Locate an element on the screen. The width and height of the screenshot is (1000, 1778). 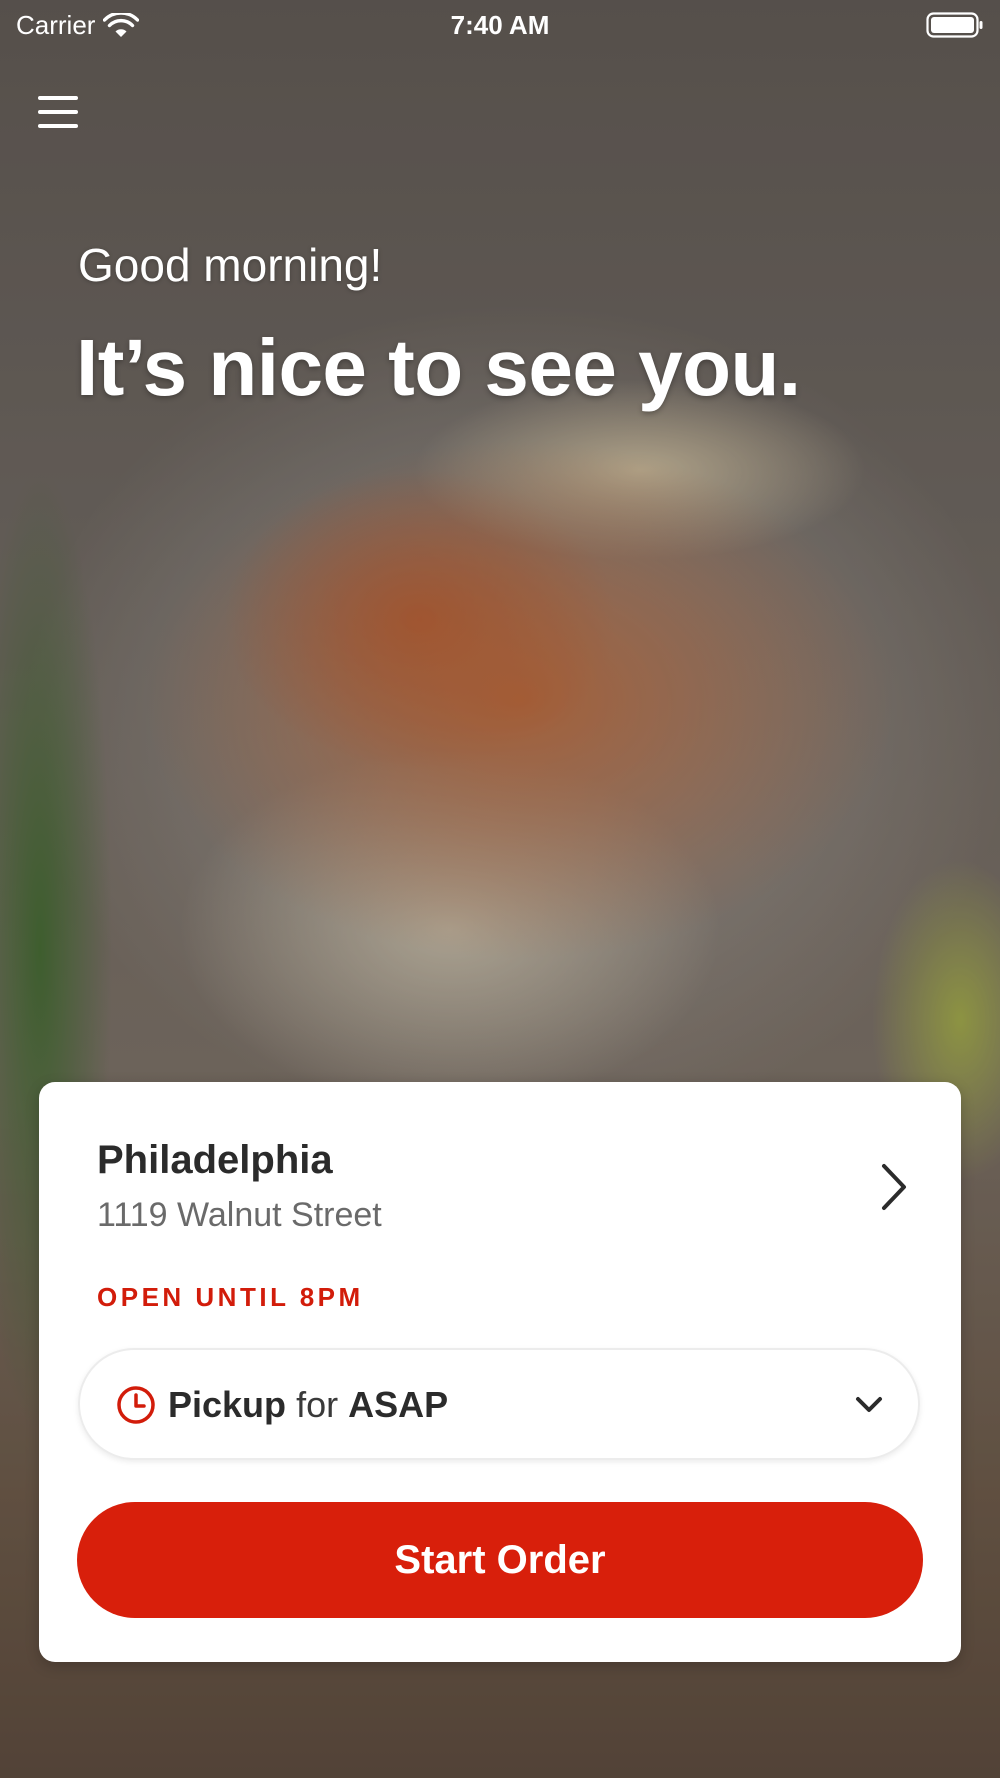
greeting-subtitle: Good morning! is located at coordinates (230, 265).